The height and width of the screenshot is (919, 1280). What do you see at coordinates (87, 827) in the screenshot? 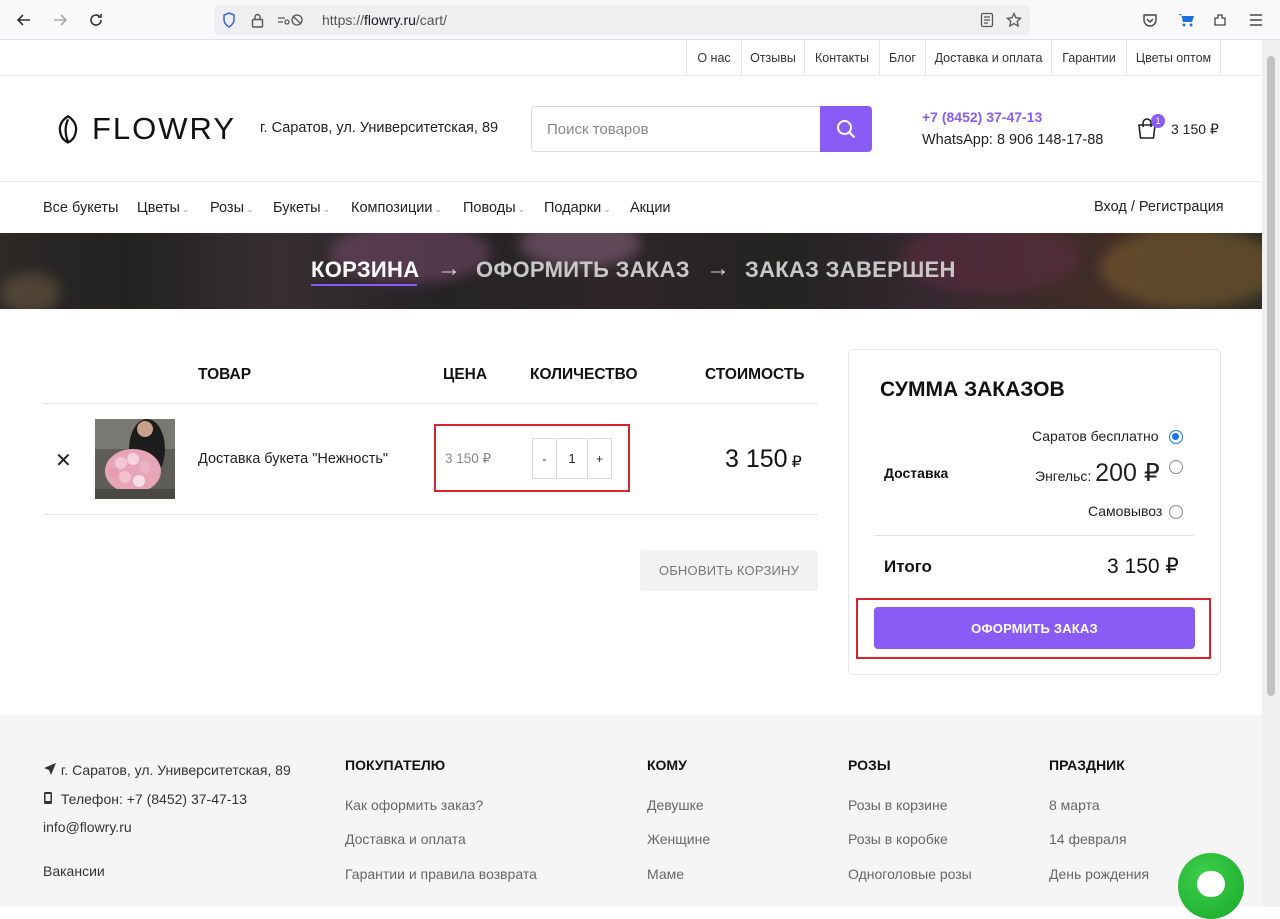
I see `footer-email-link: info@flowry.ru` at bounding box center [87, 827].